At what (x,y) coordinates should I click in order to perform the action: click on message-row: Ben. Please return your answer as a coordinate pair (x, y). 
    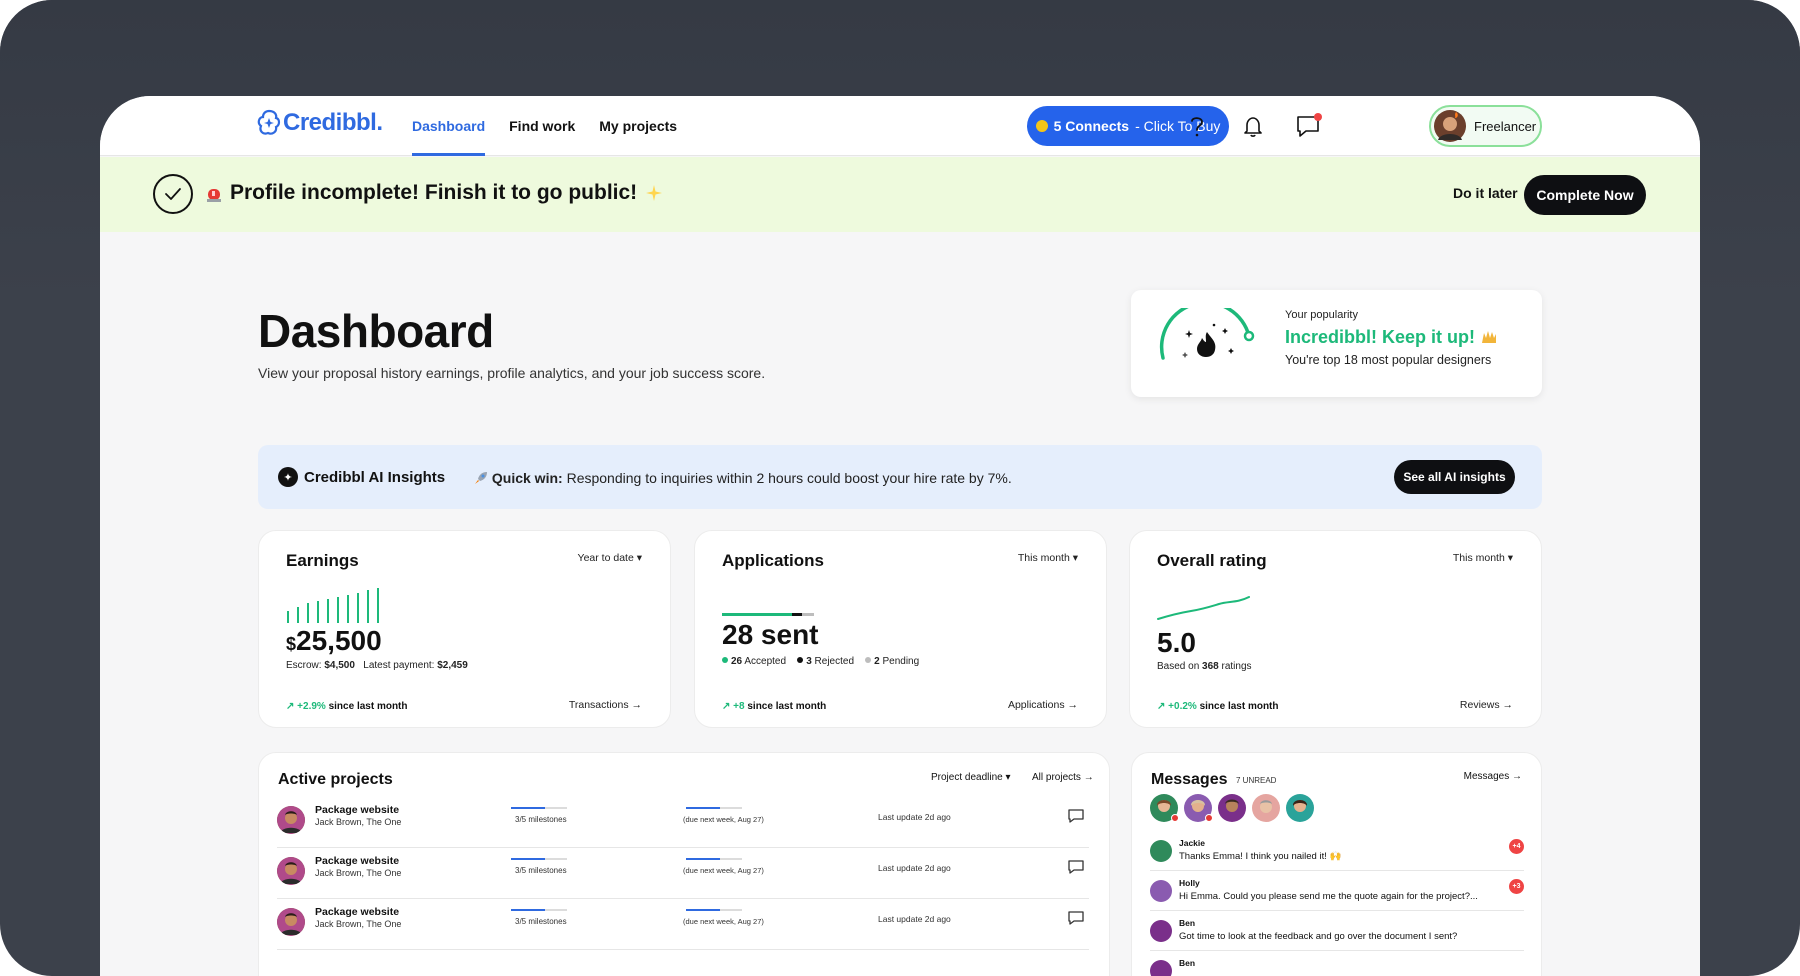
    Looking at the image, I should click on (1337, 963).